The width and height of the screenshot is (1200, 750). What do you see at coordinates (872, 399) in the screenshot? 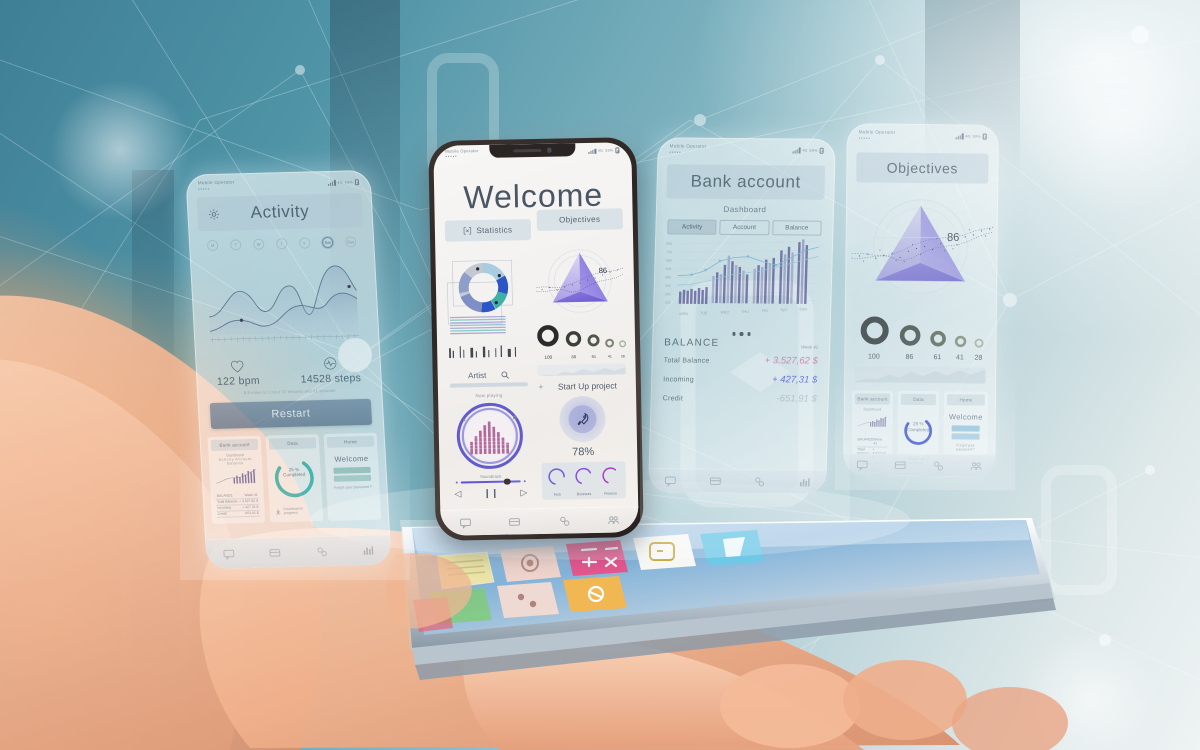
I see `card-header: Bank account` at bounding box center [872, 399].